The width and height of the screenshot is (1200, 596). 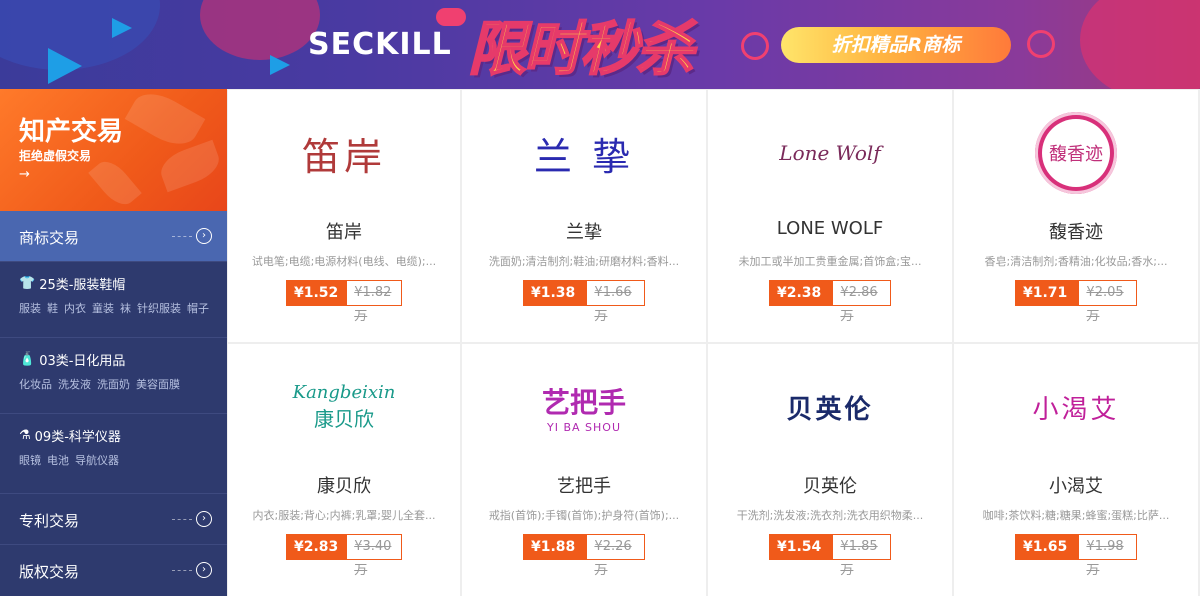 What do you see at coordinates (1076, 409) in the screenshot?
I see `logo-text: 小渴艾` at bounding box center [1076, 409].